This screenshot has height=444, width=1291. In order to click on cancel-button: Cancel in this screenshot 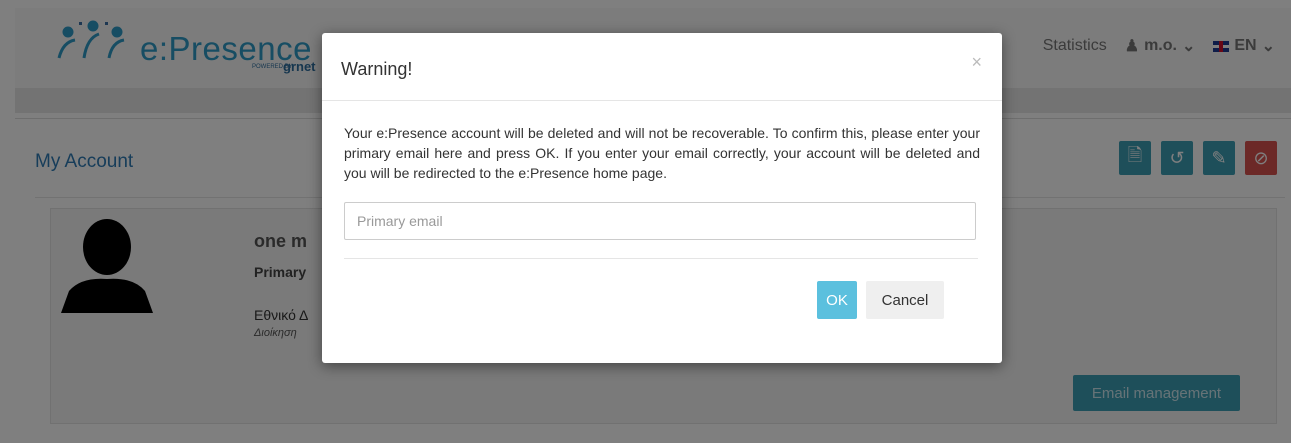, I will do `click(905, 300)`.